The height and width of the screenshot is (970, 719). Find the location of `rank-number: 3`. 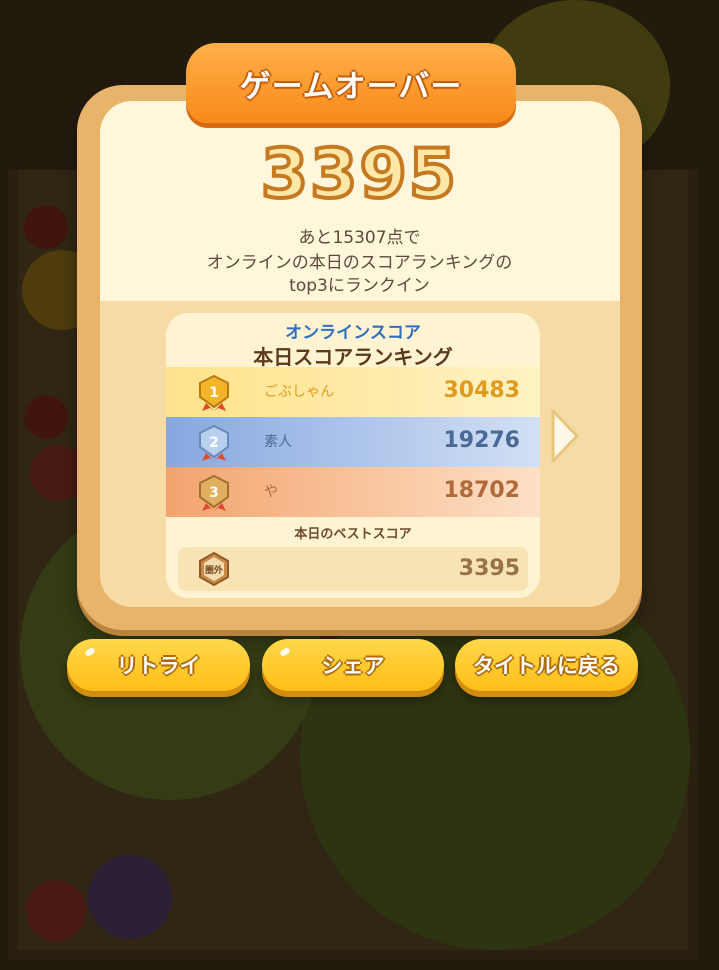

rank-number: 3 is located at coordinates (214, 493).